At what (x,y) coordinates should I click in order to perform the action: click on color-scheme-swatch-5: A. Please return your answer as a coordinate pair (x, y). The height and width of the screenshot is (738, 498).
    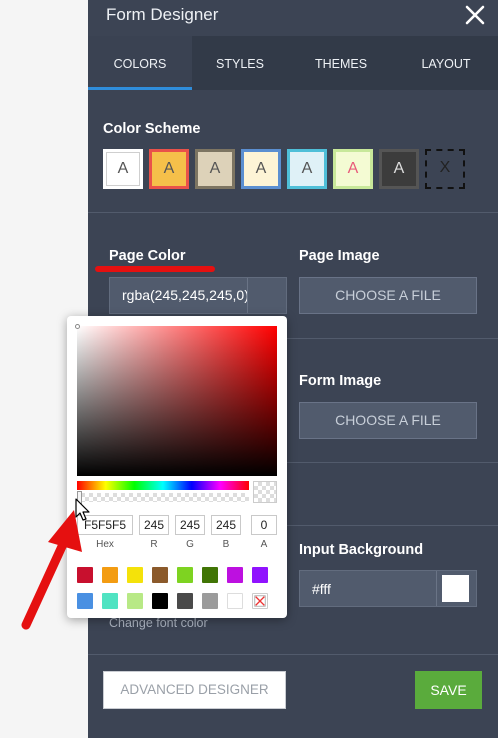
    Looking at the image, I should click on (307, 169).